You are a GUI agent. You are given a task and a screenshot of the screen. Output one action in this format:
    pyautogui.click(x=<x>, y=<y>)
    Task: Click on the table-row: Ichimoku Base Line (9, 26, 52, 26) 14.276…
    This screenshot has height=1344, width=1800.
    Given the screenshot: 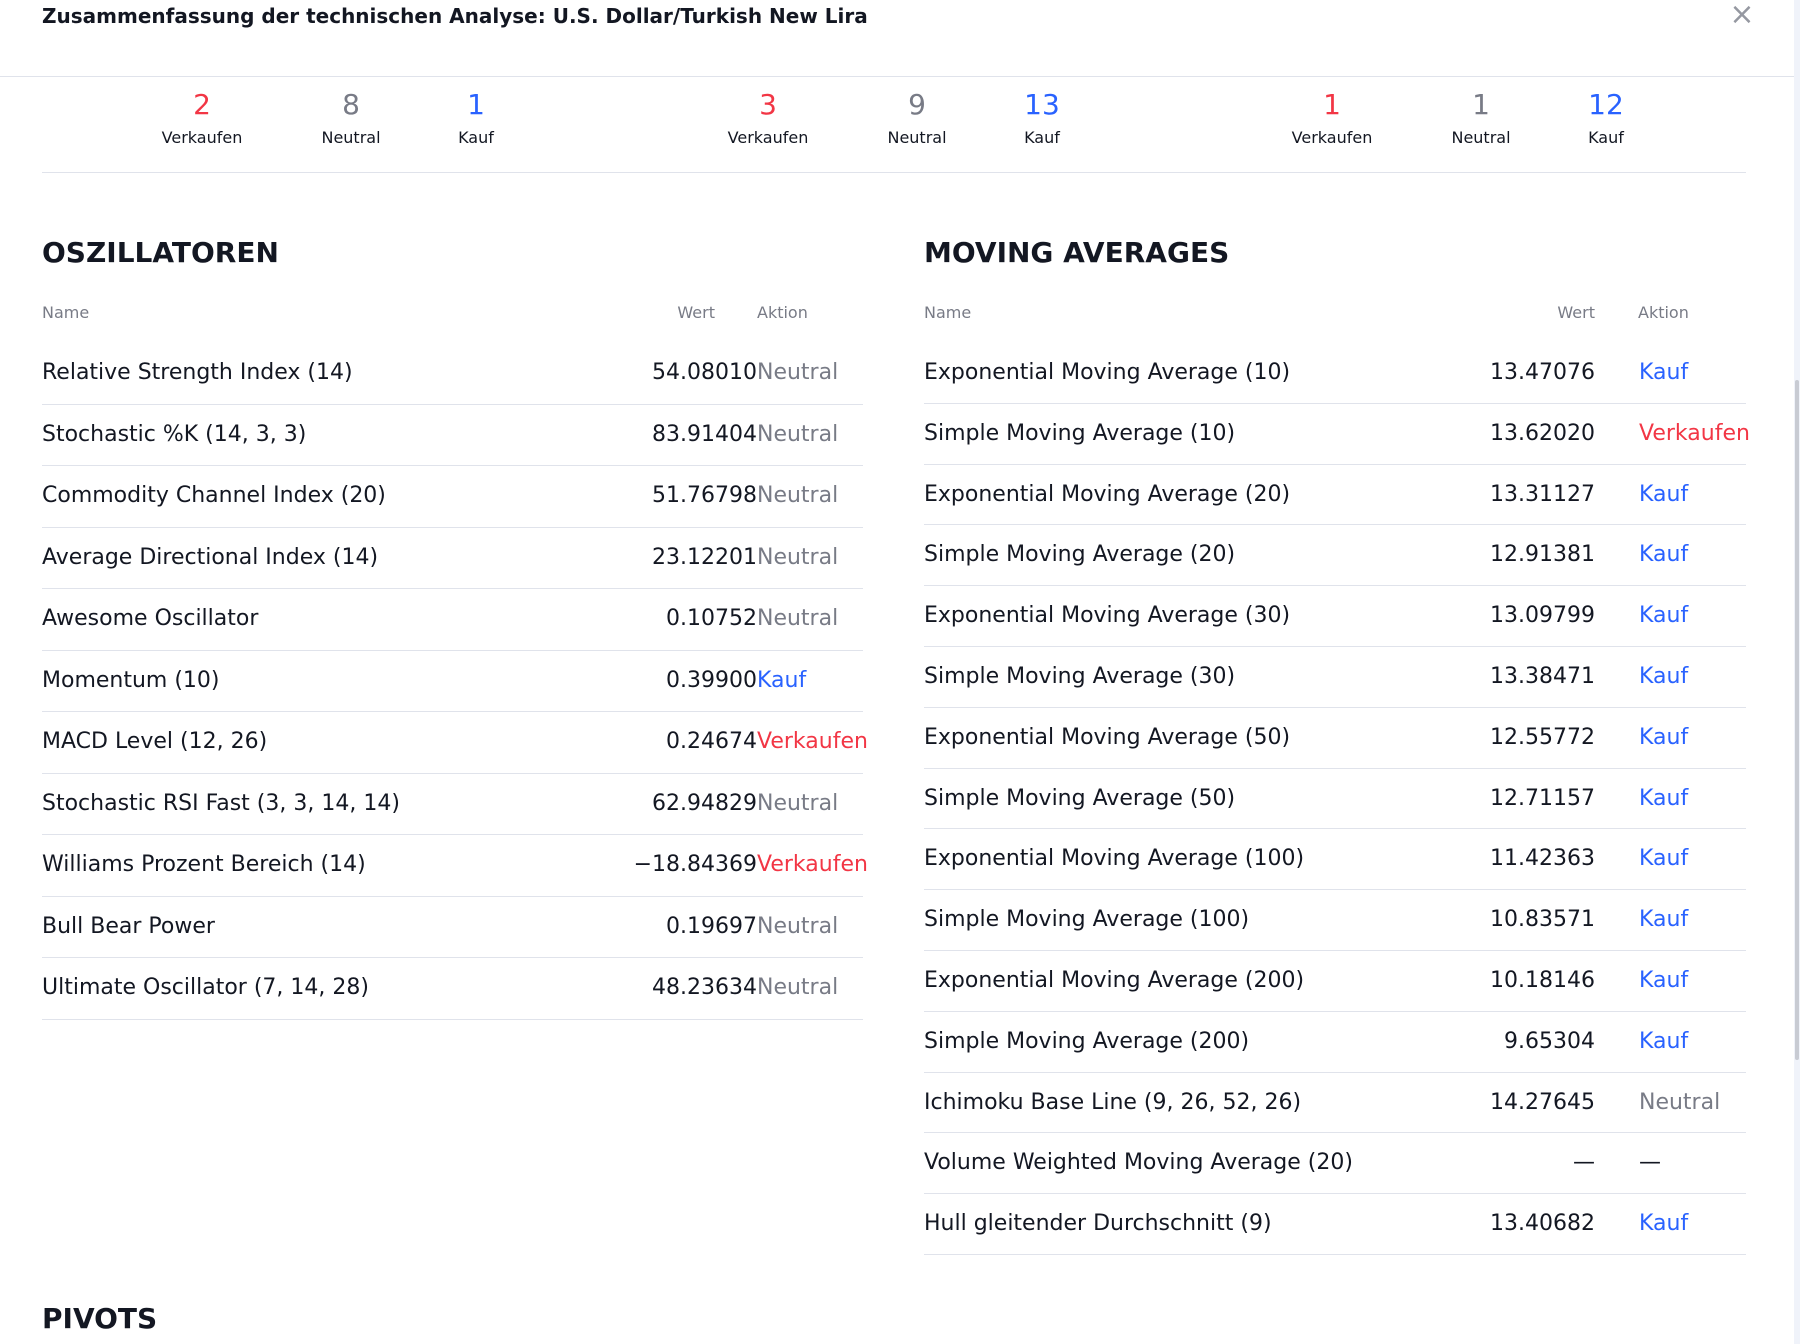 What is the action you would take?
    pyautogui.click(x=1335, y=1103)
    